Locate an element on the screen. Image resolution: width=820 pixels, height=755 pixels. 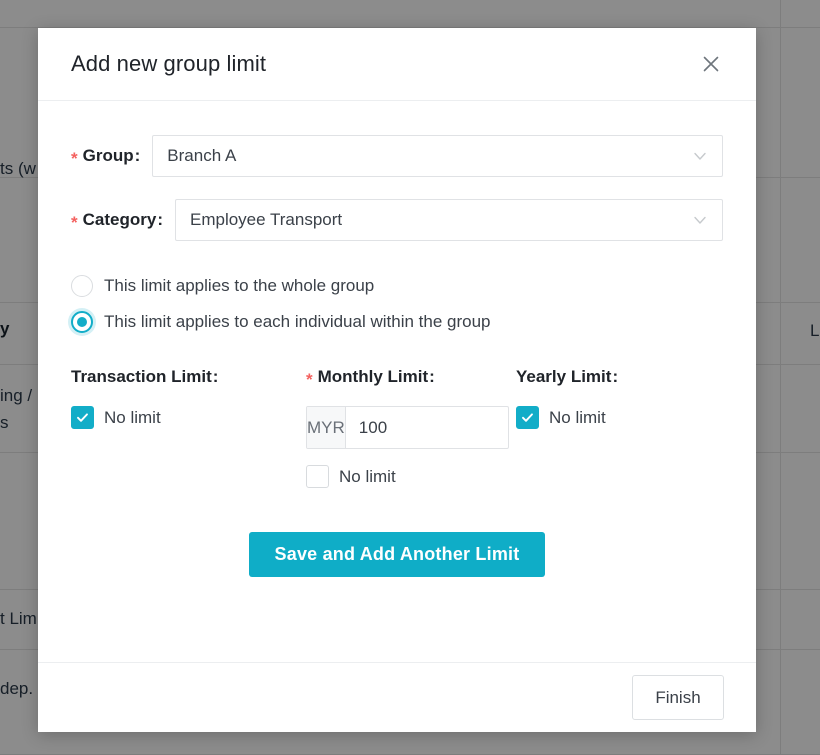
category-field-row: * Category : Employee Transport is located at coordinates (397, 220).